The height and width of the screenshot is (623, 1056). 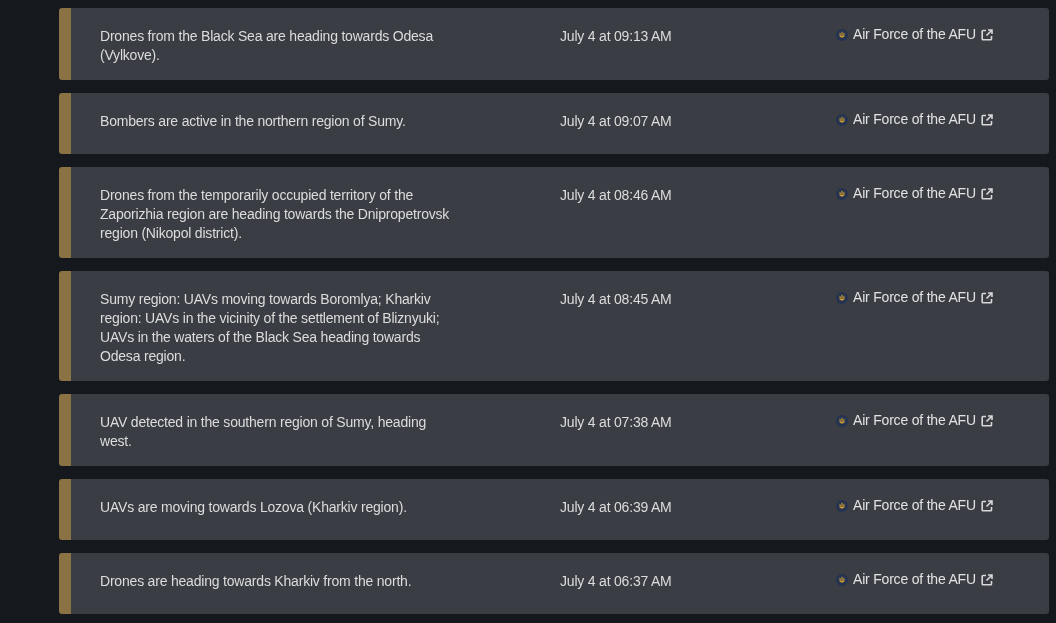 What do you see at coordinates (616, 36) in the screenshot?
I see `alert-time: July 4 at 09:13 AM` at bounding box center [616, 36].